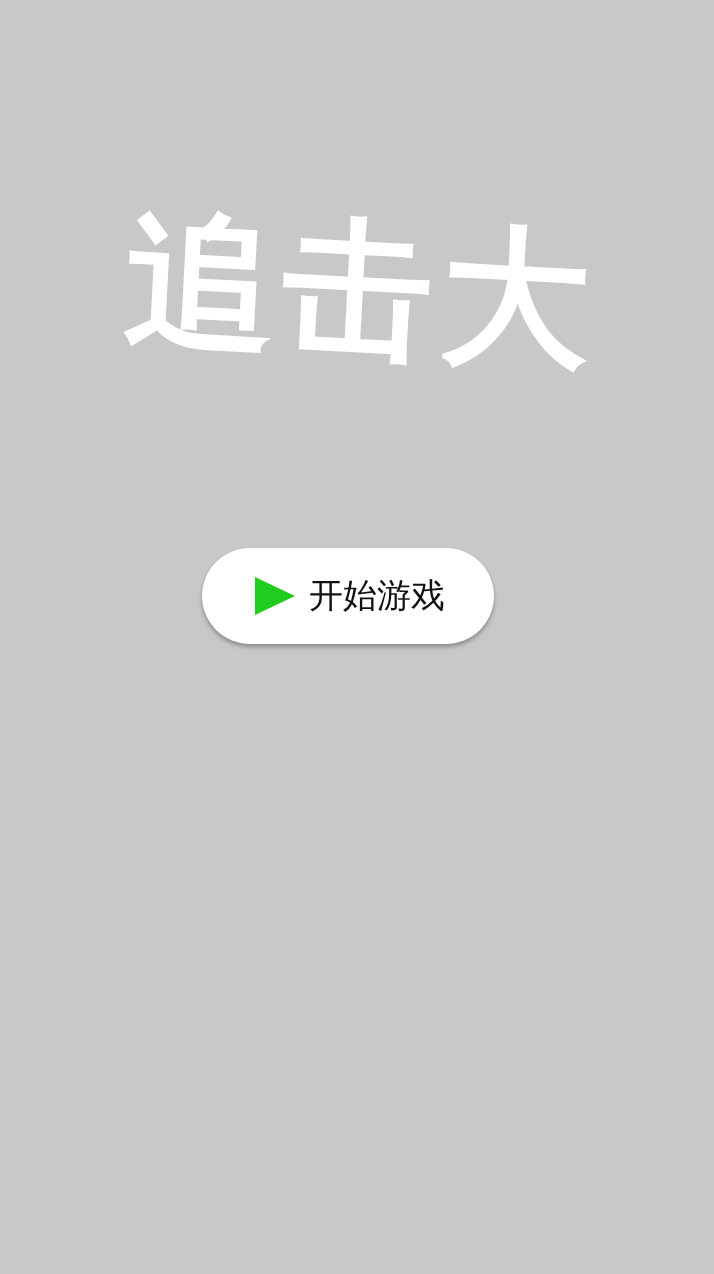 This screenshot has height=1274, width=714. Describe the element at coordinates (275, 595) in the screenshot. I see `play-icon` at that location.